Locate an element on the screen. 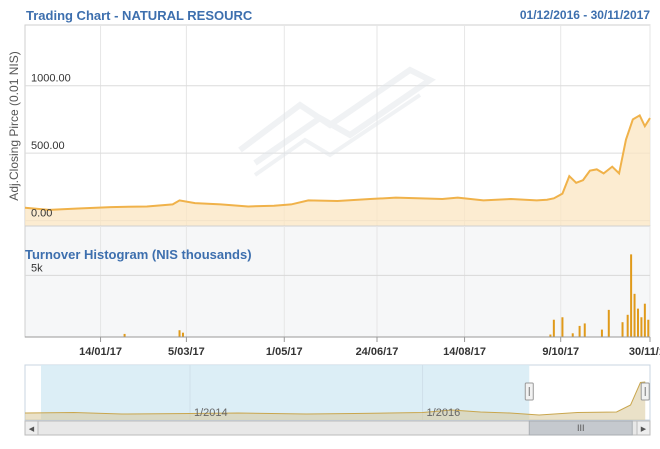 The width and height of the screenshot is (660, 449). histogram-y-ticks: 5k is located at coordinates (37, 268).